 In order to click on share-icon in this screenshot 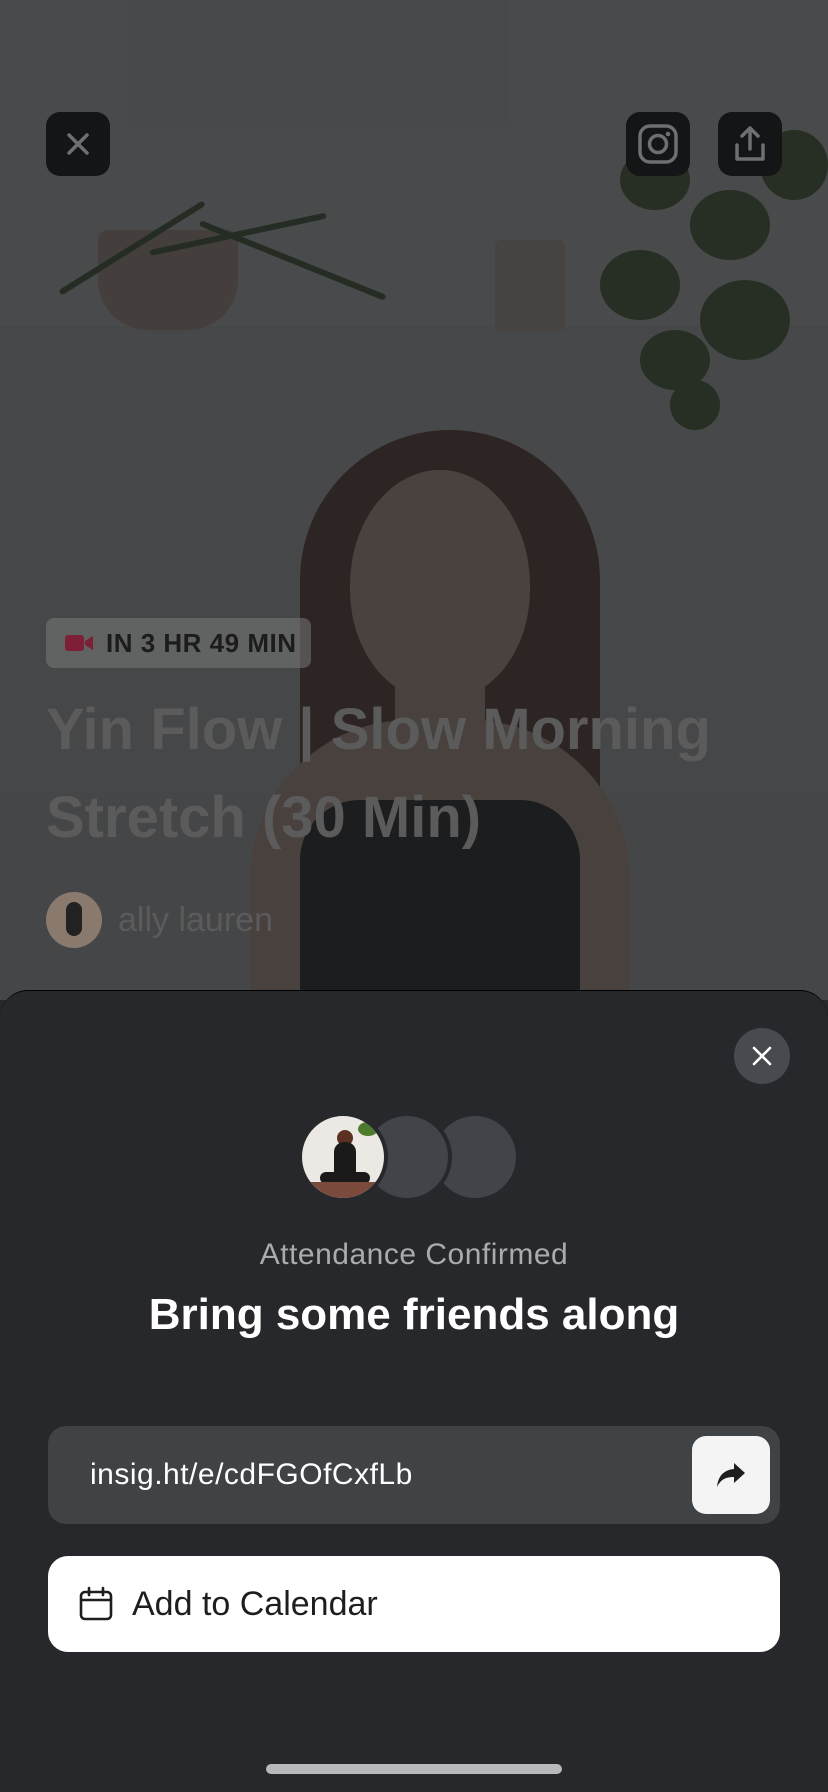, I will do `click(750, 143)`.